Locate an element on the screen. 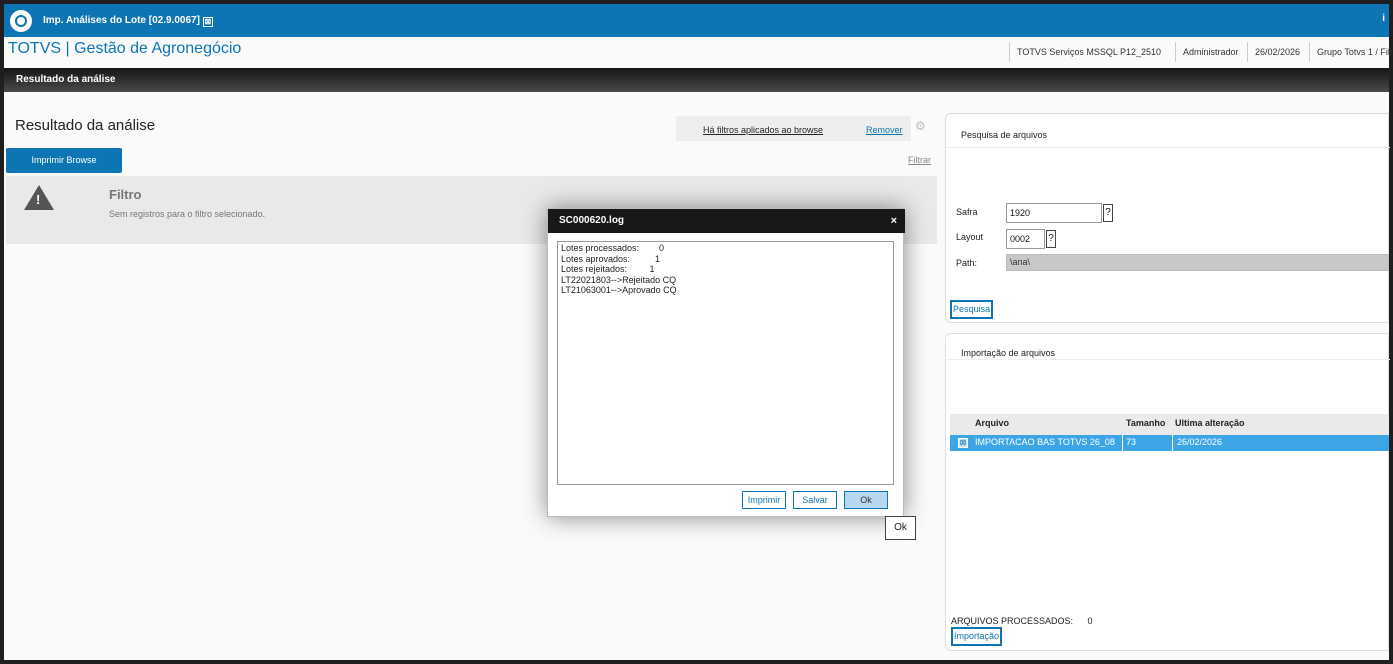 The width and height of the screenshot is (1393, 664). layout-field: 0002 is located at coordinates (1025, 239).